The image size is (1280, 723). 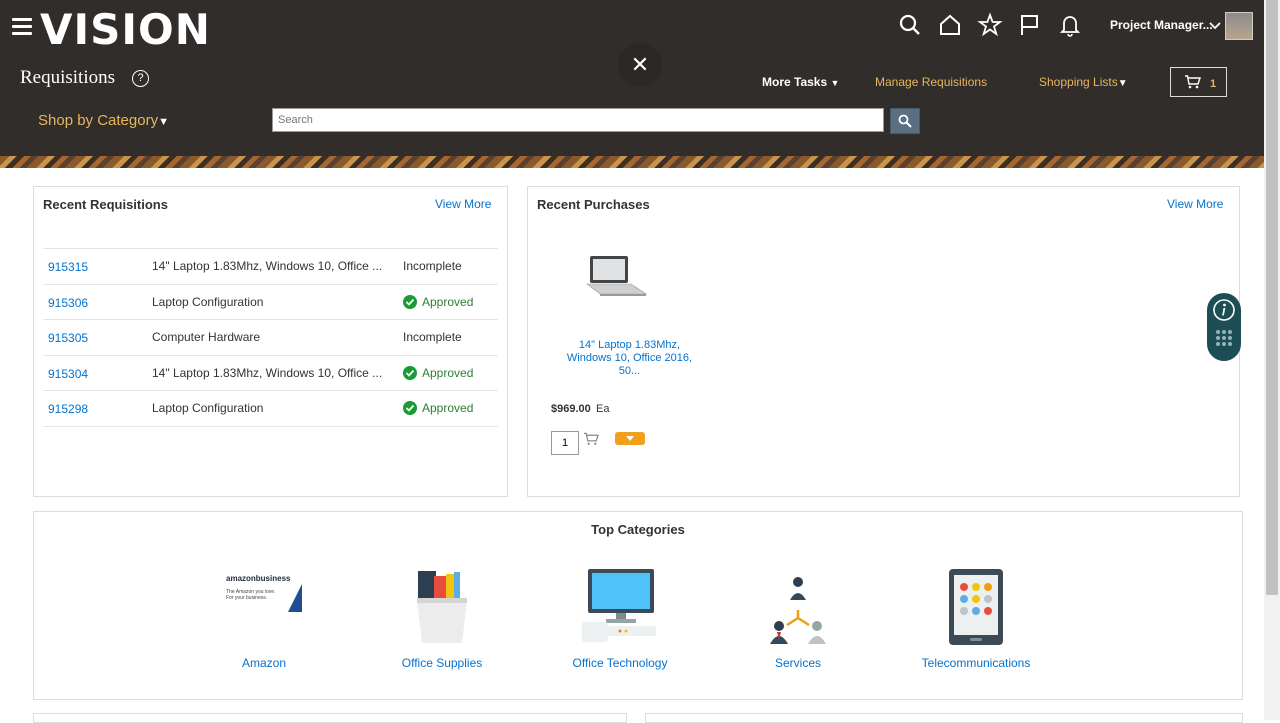 What do you see at coordinates (619, 605) in the screenshot?
I see `office-technology-icon` at bounding box center [619, 605].